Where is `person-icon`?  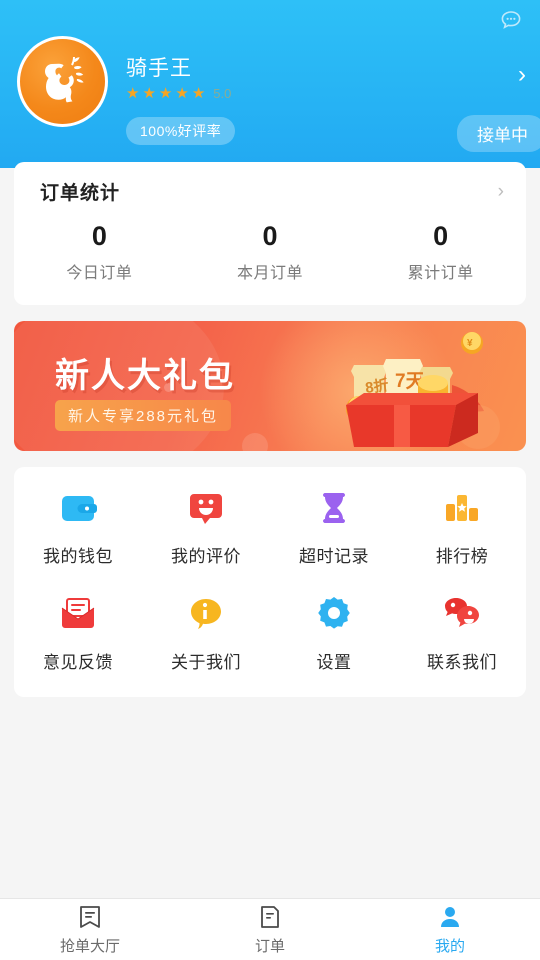
person-icon is located at coordinates (450, 916).